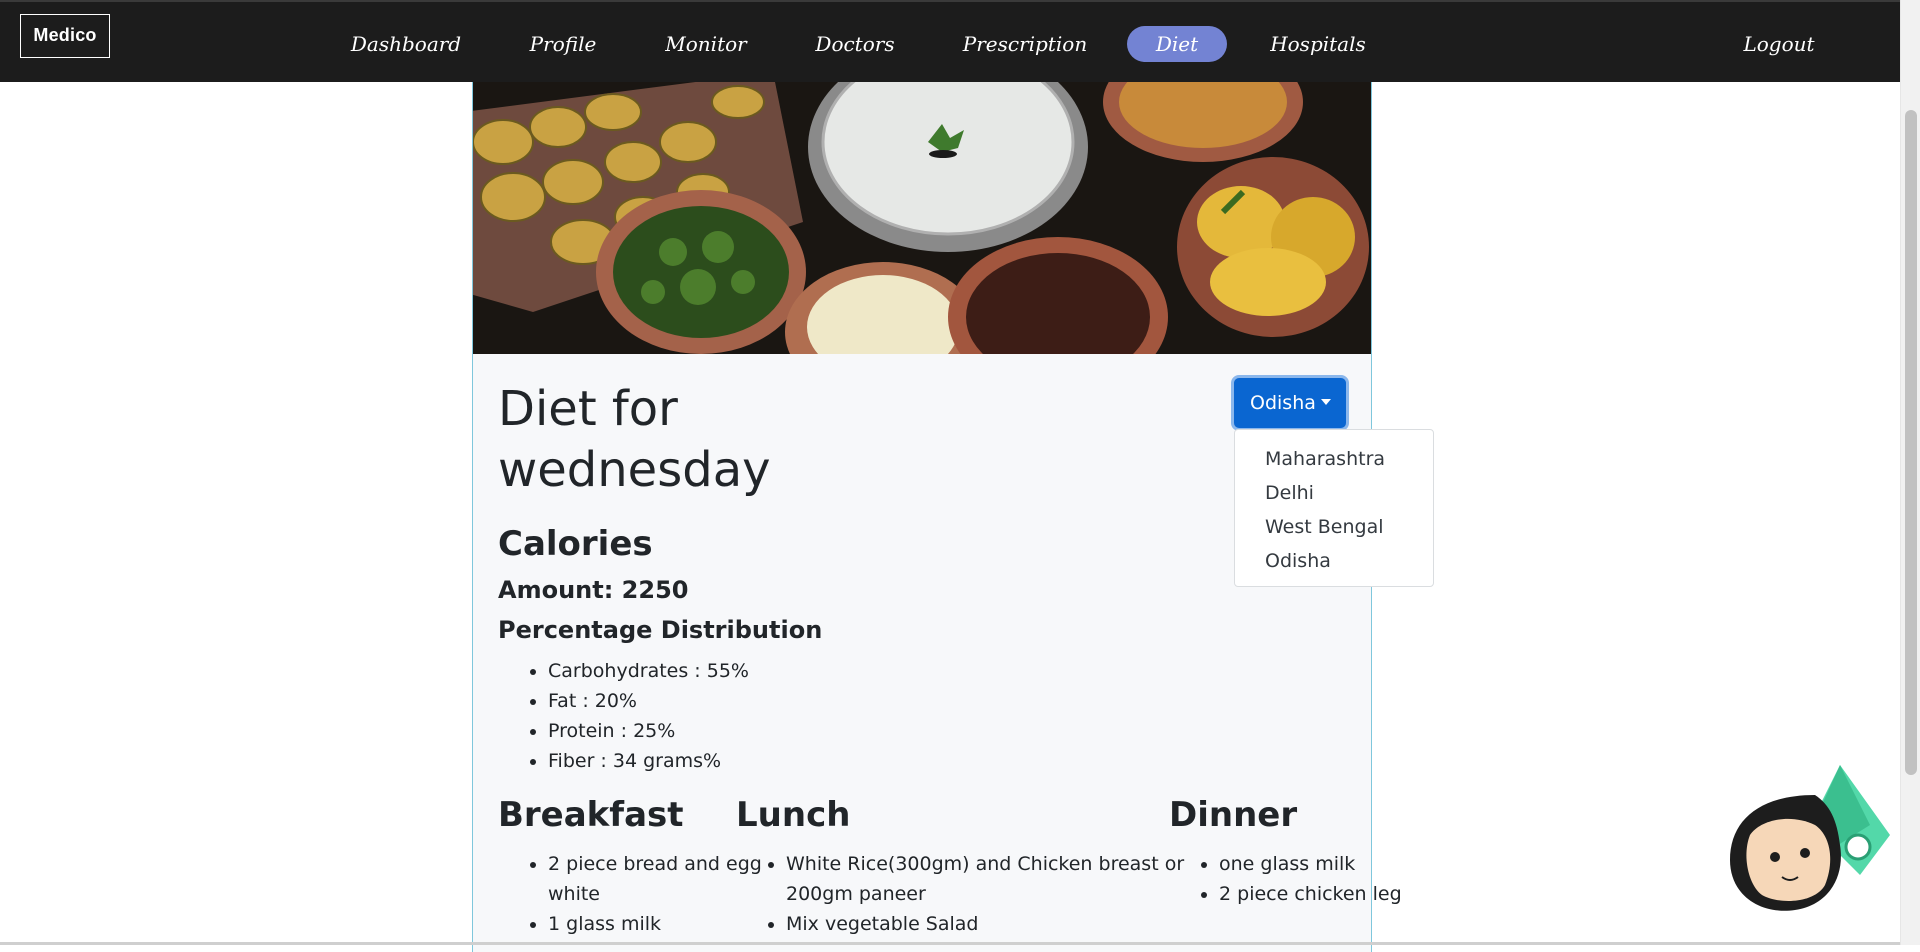  I want to click on list-item: Carbohydrates : 55%, so click(648, 671).